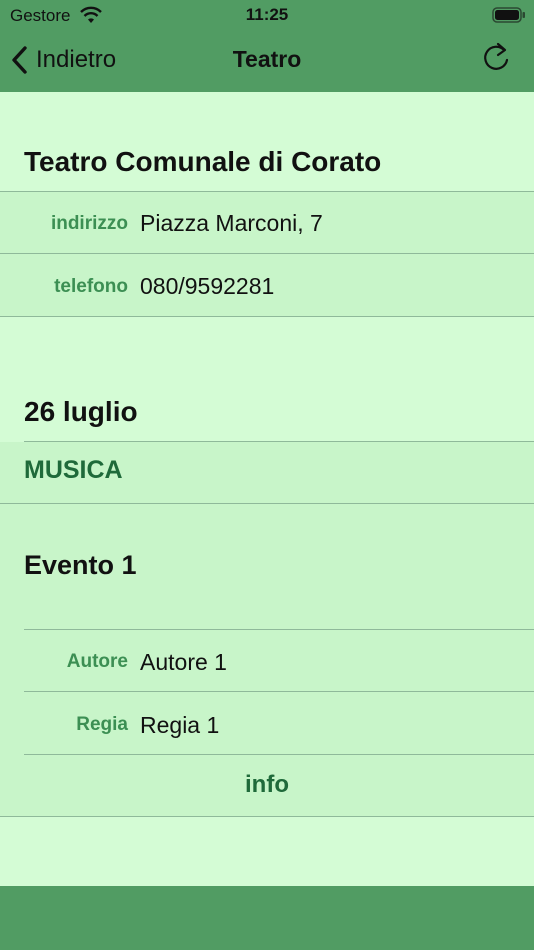 The image size is (534, 950). What do you see at coordinates (207, 286) in the screenshot?
I see `phone-value: 080/9592281` at bounding box center [207, 286].